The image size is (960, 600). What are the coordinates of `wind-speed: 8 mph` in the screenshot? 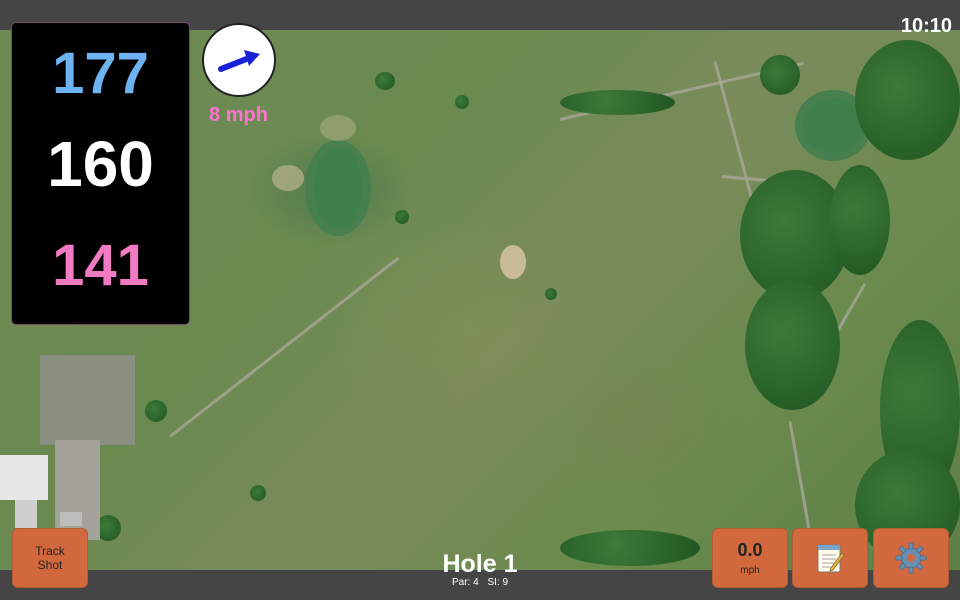 It's located at (238, 115).